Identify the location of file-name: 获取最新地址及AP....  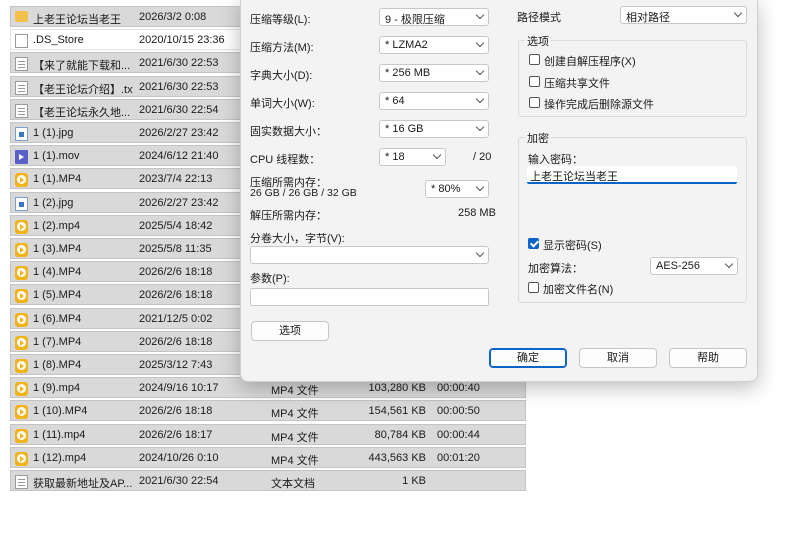
(83, 484).